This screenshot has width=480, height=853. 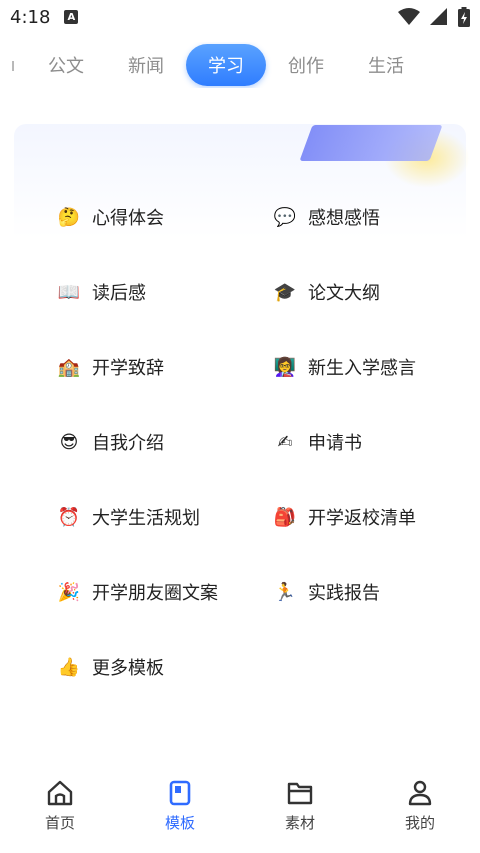 I want to click on school-icon: 🏫, so click(x=69, y=367).